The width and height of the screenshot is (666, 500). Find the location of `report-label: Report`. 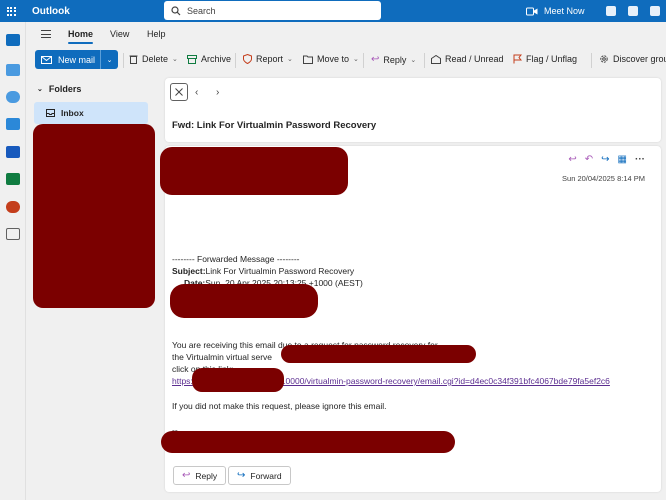

report-label: Report is located at coordinates (270, 59).